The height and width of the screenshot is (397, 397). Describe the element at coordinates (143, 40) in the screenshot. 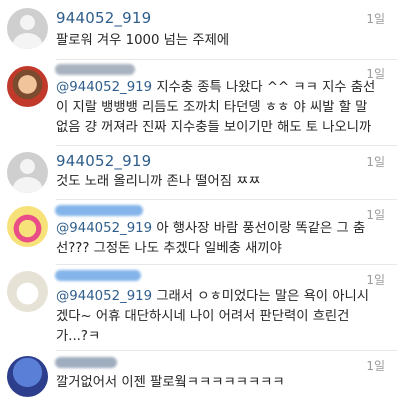

I see `comment-text: 팔로워 겨우 1000 넘는 주제에` at that location.